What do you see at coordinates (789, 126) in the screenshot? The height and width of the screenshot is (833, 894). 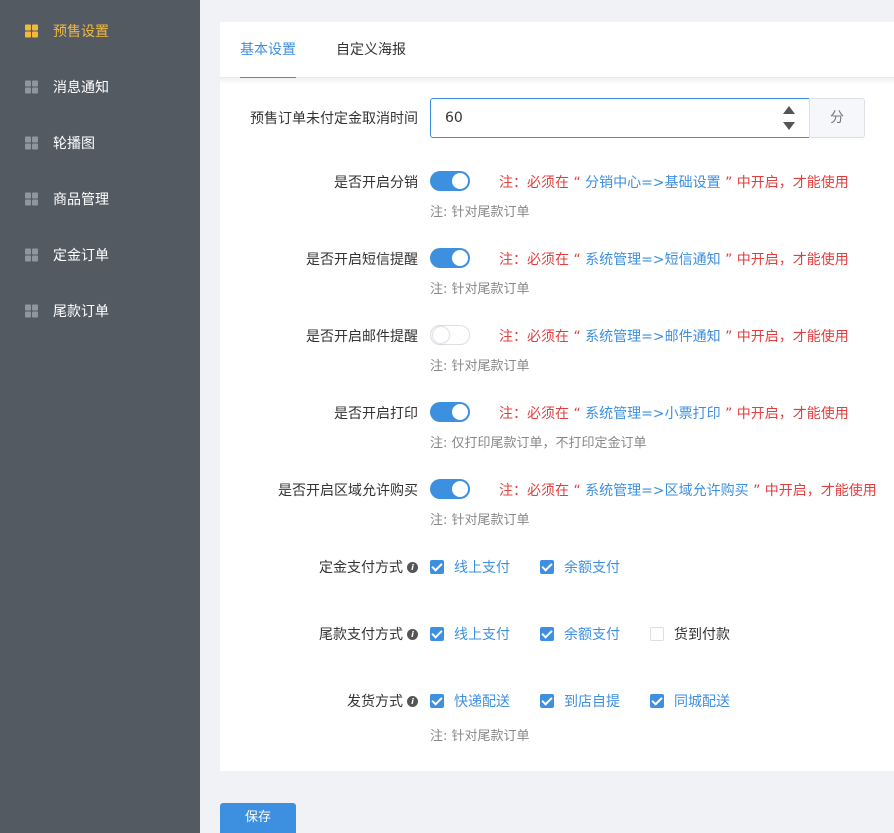 I see `spinner-down-icon` at bounding box center [789, 126].